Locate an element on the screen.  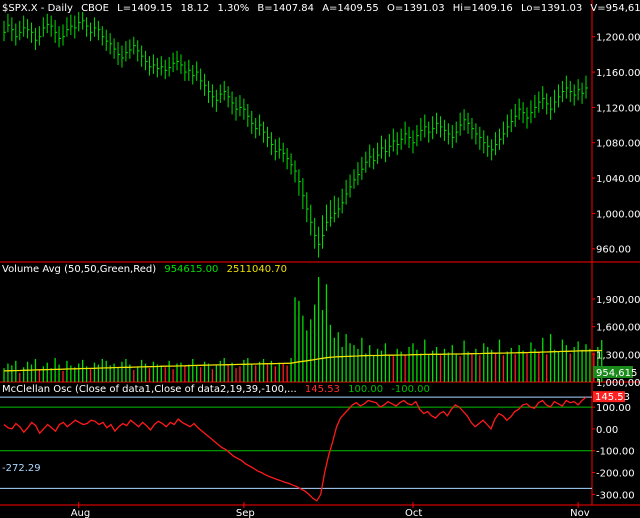
price-ytick-label: 960.00 is located at coordinates (613, 250).